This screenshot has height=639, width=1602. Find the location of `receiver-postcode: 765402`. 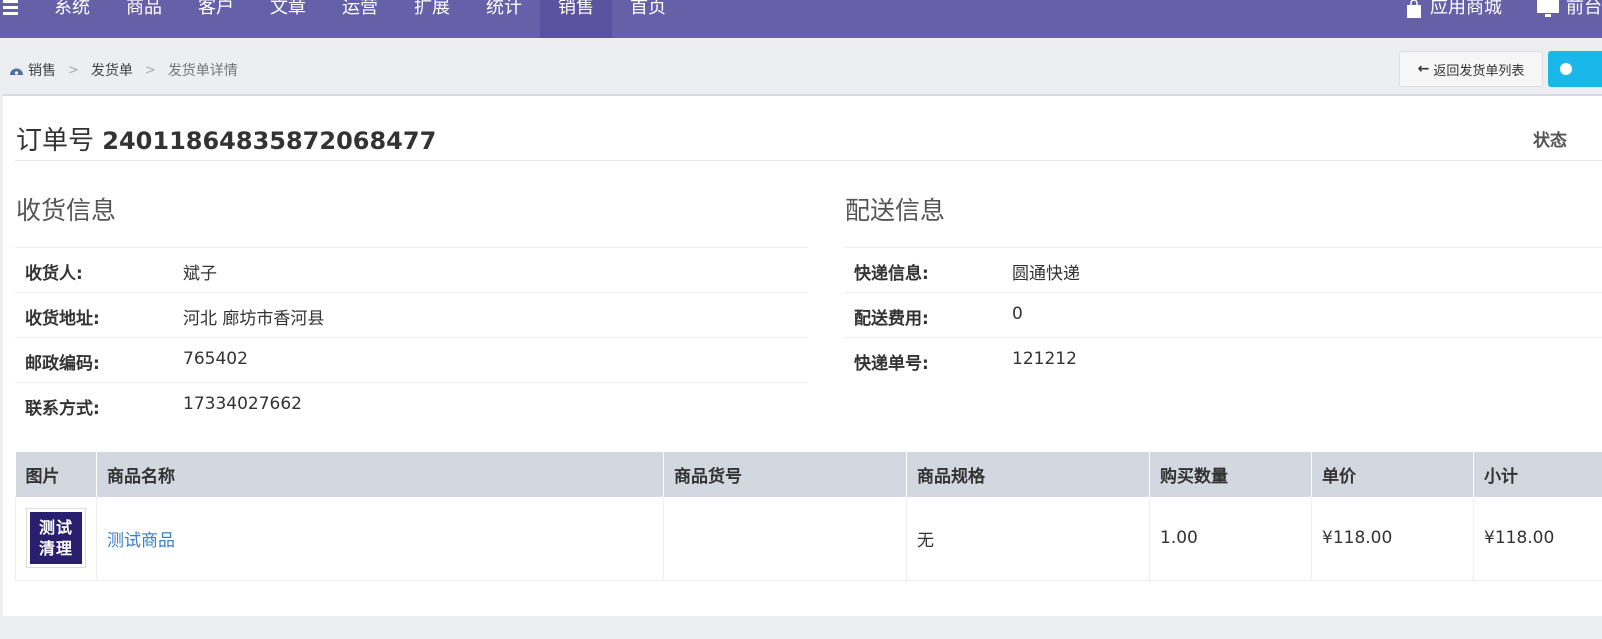

receiver-postcode: 765402 is located at coordinates (215, 359).